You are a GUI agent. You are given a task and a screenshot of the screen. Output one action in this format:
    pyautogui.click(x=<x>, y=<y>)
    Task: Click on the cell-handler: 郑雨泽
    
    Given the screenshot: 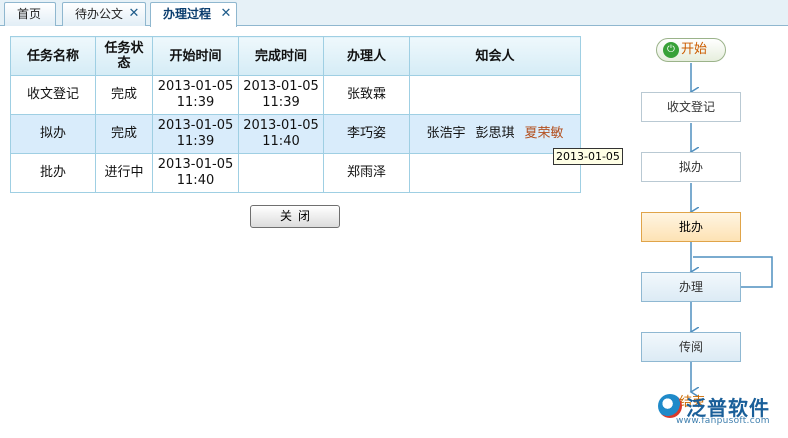 What is the action you would take?
    pyautogui.click(x=366, y=173)
    